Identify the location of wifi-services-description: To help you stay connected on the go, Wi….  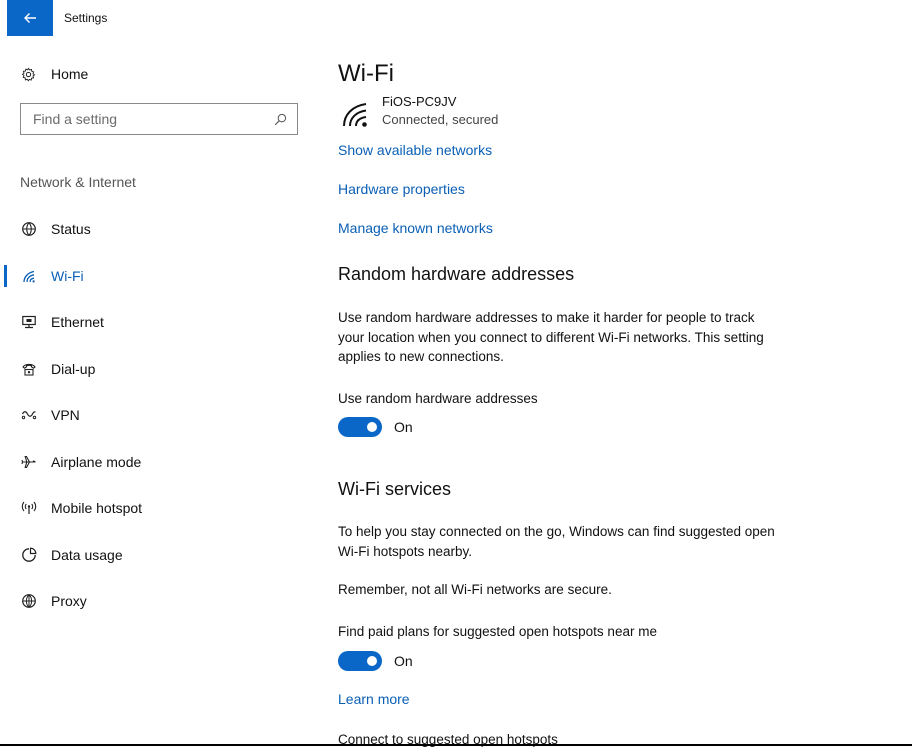
(556, 541).